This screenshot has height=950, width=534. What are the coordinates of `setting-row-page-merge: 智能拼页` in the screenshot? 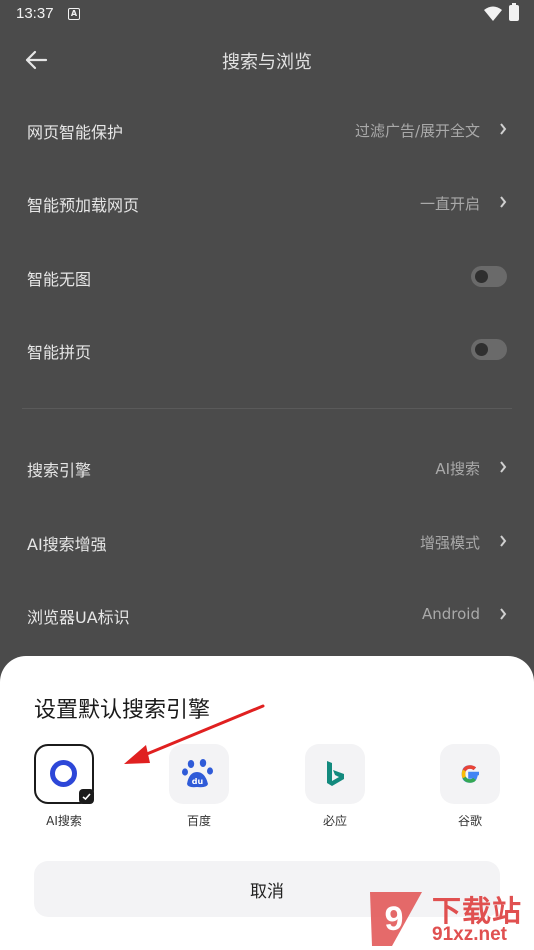 It's located at (267, 350).